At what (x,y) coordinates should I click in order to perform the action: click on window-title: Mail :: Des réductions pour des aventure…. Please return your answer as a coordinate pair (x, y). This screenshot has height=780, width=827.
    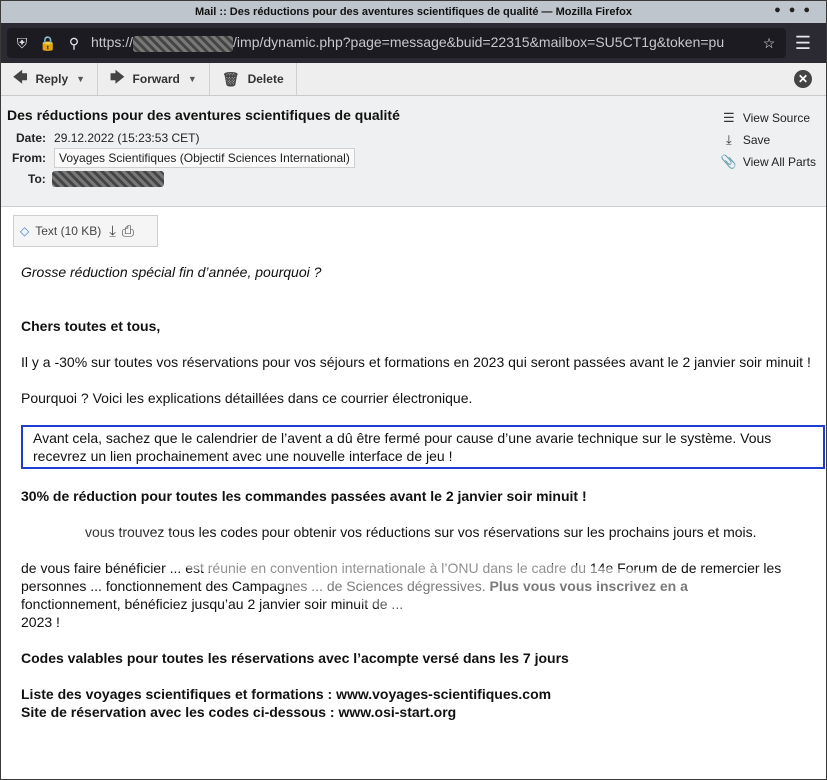
    Looking at the image, I should click on (413, 12).